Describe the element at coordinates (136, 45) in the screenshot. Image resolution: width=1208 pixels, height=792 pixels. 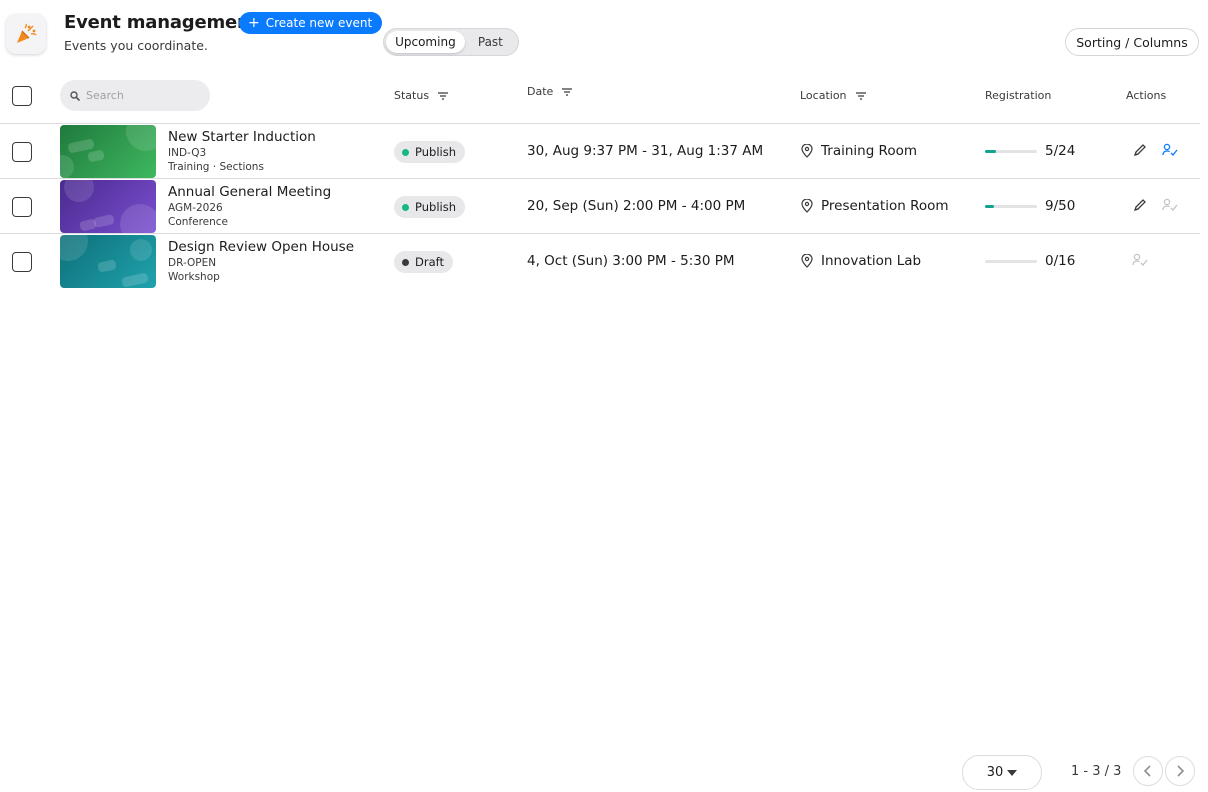
I see `page-subtitle: Events you coordinate.` at that location.